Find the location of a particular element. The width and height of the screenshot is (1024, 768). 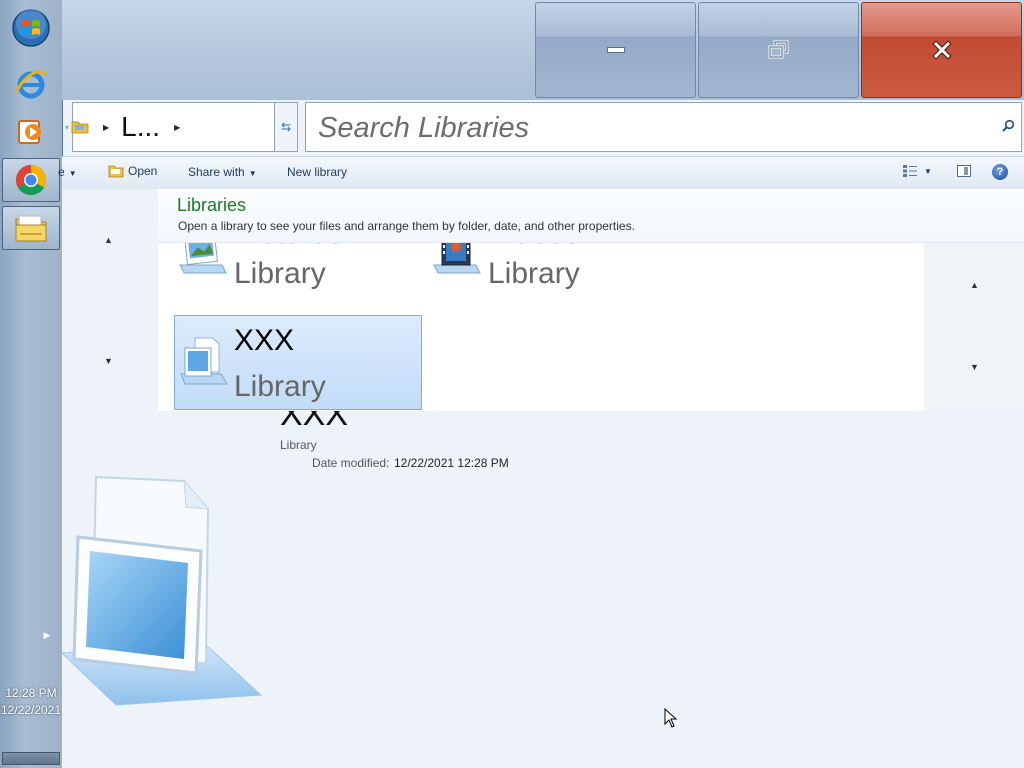

start-button is located at coordinates (31, 28).